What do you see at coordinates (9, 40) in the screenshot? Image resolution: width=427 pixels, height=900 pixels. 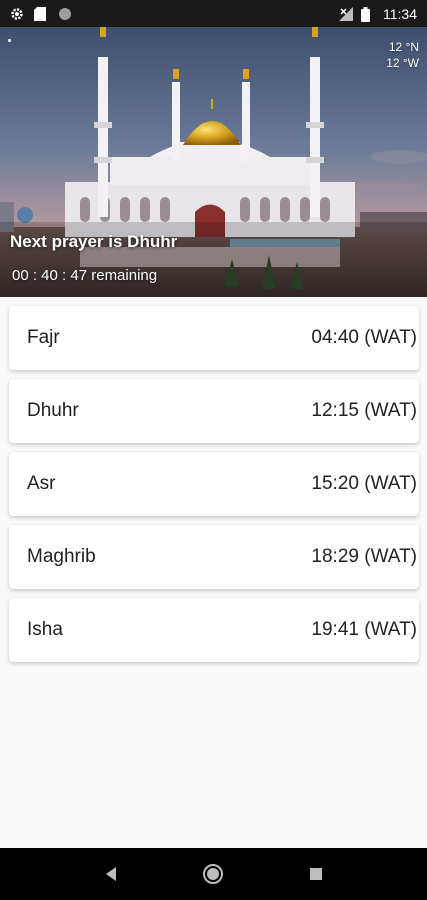 I see `overflow-dot` at bounding box center [9, 40].